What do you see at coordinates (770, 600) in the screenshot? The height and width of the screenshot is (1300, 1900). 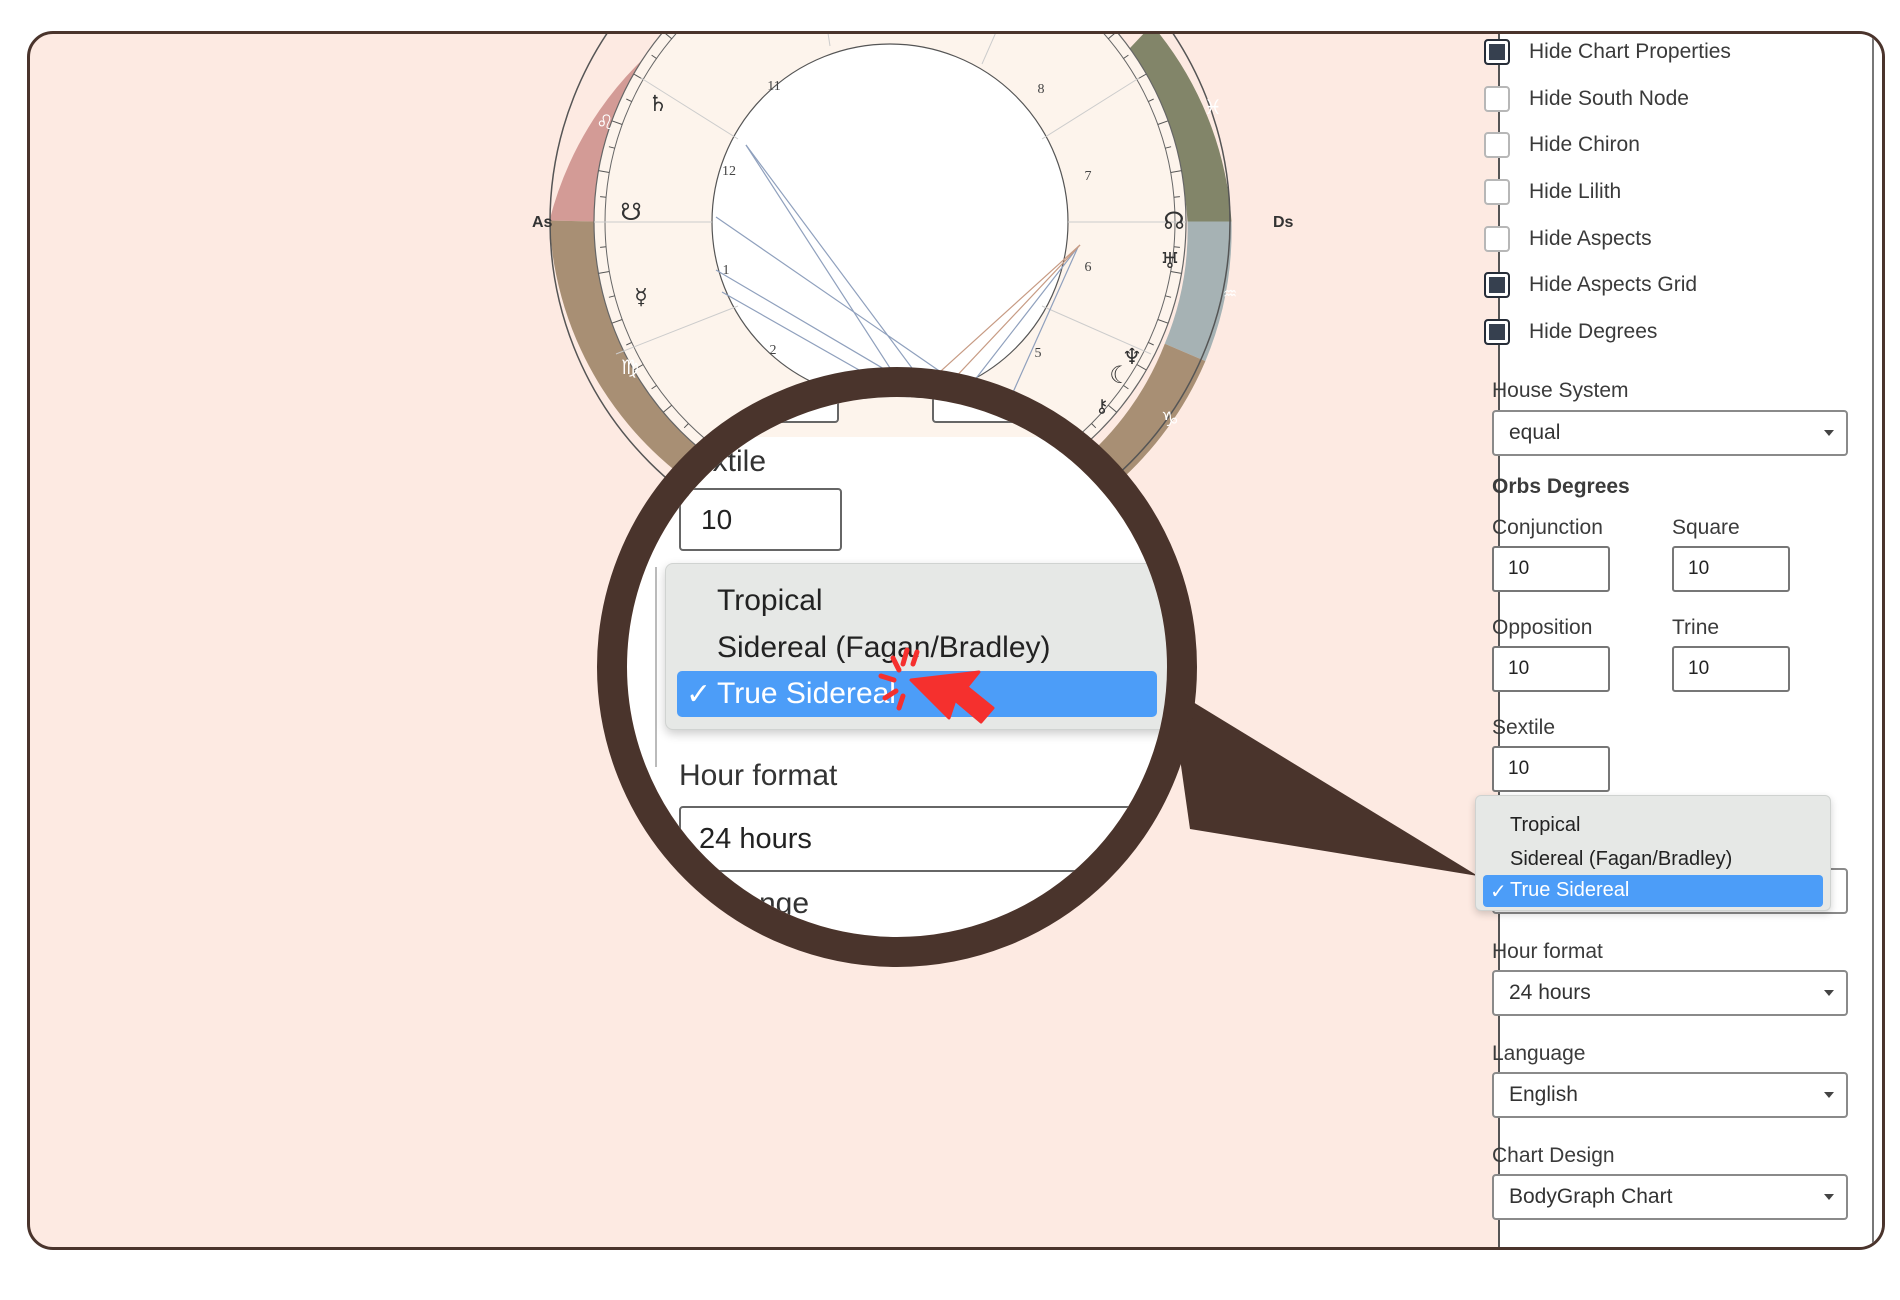 I see `magnified-option-tropical: Tropical` at bounding box center [770, 600].